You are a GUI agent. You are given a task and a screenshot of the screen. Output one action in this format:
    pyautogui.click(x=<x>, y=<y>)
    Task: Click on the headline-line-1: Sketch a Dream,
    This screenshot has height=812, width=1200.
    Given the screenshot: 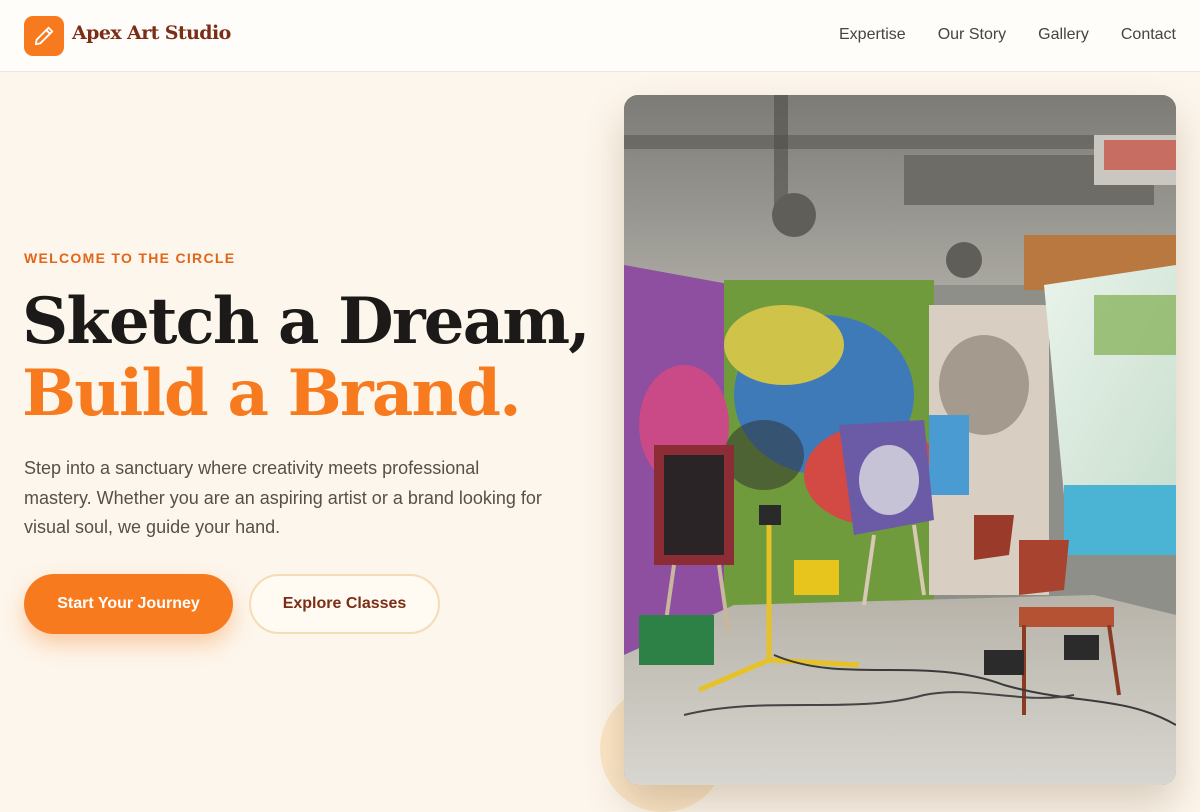 What is the action you would take?
    pyautogui.click(x=306, y=321)
    